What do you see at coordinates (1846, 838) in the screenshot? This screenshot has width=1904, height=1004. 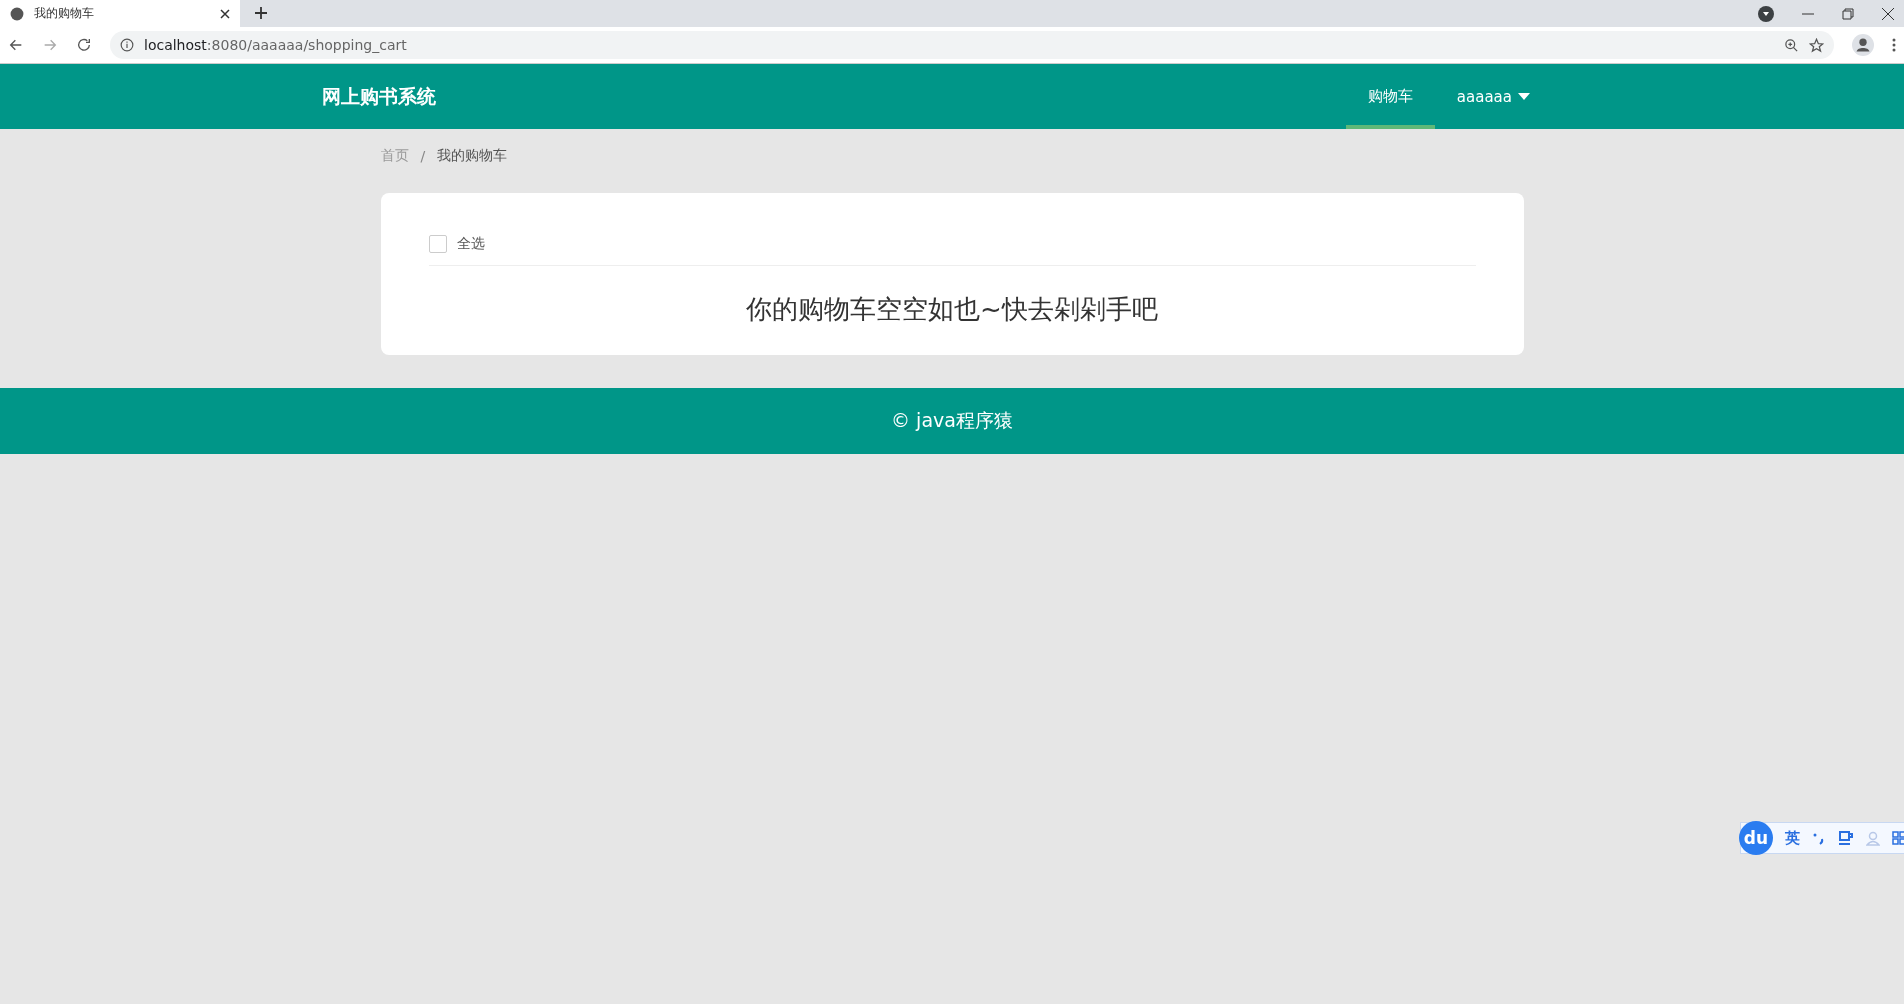 I see `cup-icon` at bounding box center [1846, 838].